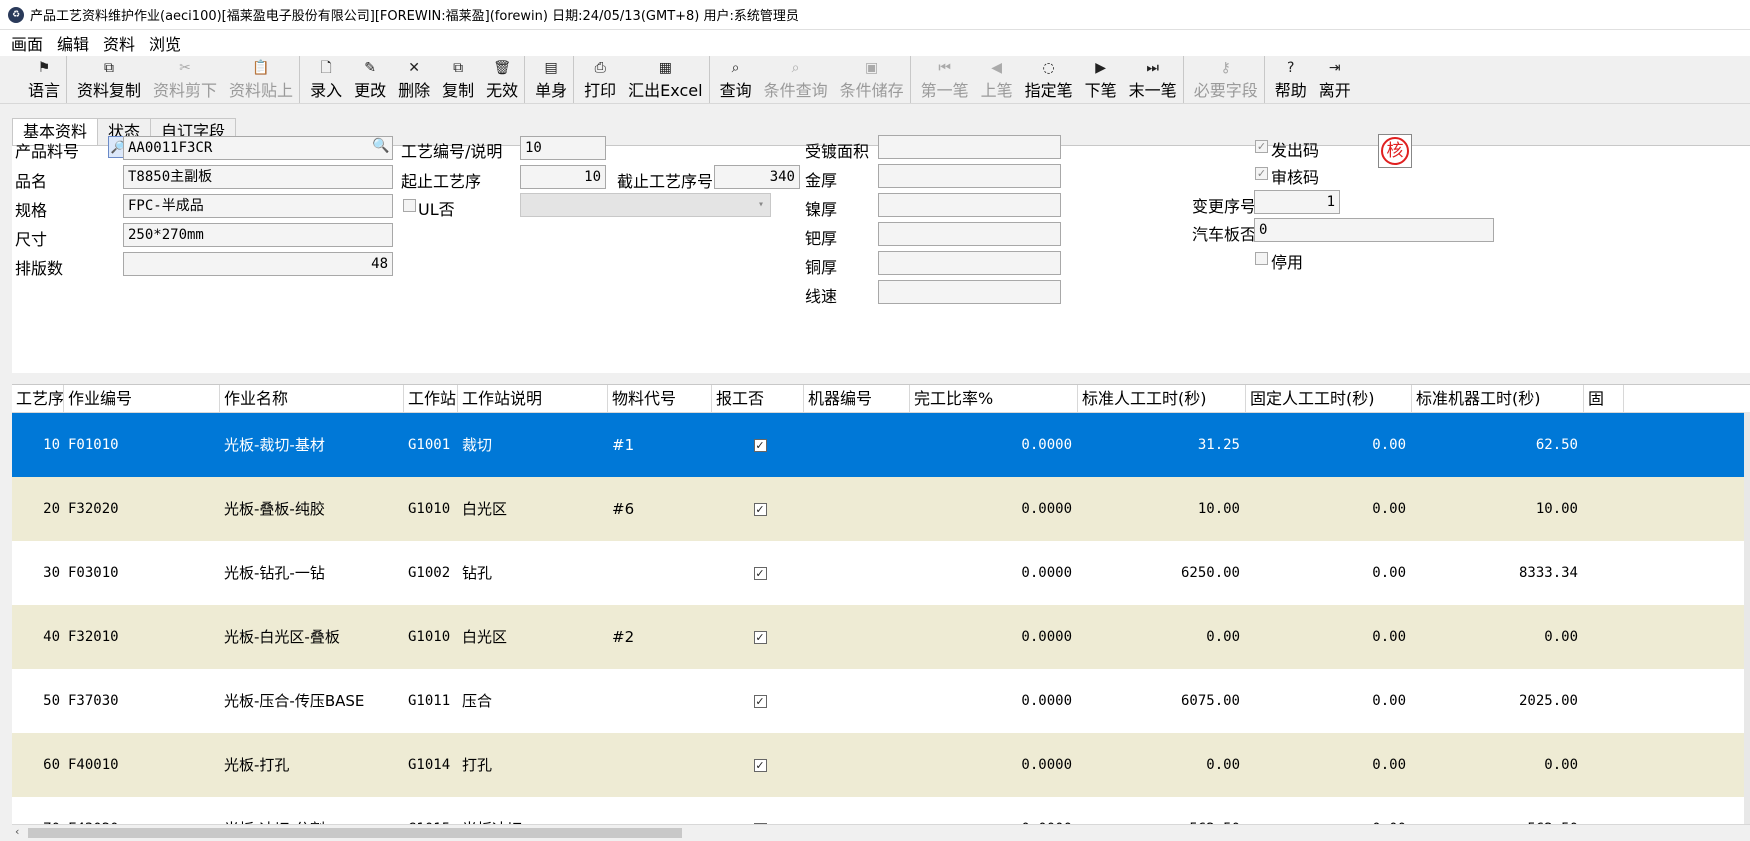 The height and width of the screenshot is (841, 1750). What do you see at coordinates (258, 235) in the screenshot?
I see `size-field: 250*270mm` at bounding box center [258, 235].